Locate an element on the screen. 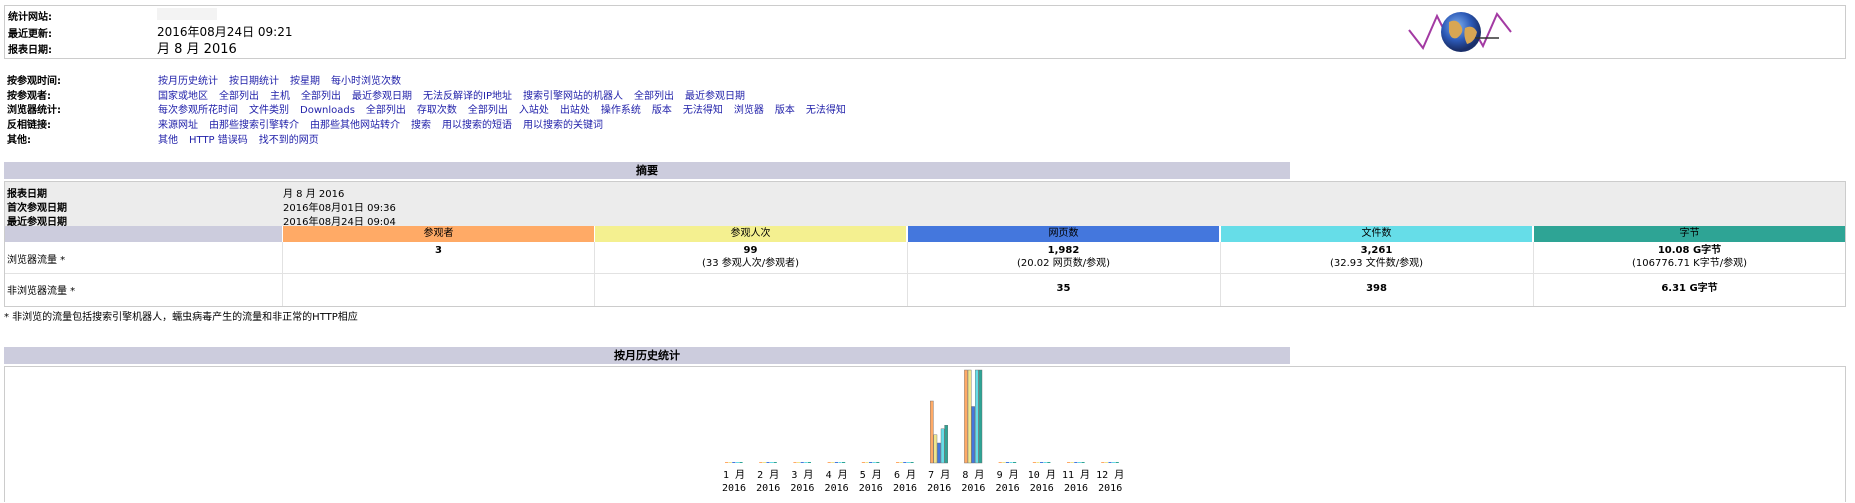 The width and height of the screenshot is (1855, 503). month-label-6: 7 月 is located at coordinates (939, 475).